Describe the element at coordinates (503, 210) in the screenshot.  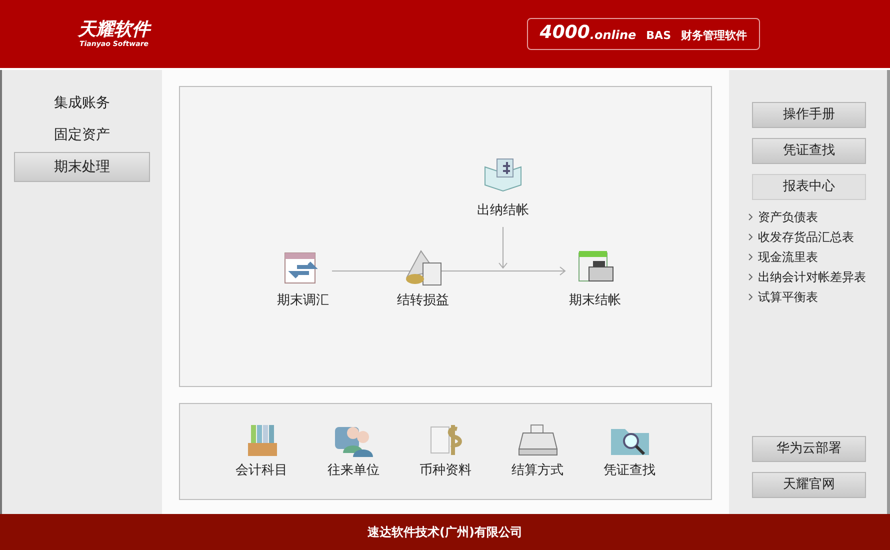
I see `flow-node-label: 出纳结帐` at that location.